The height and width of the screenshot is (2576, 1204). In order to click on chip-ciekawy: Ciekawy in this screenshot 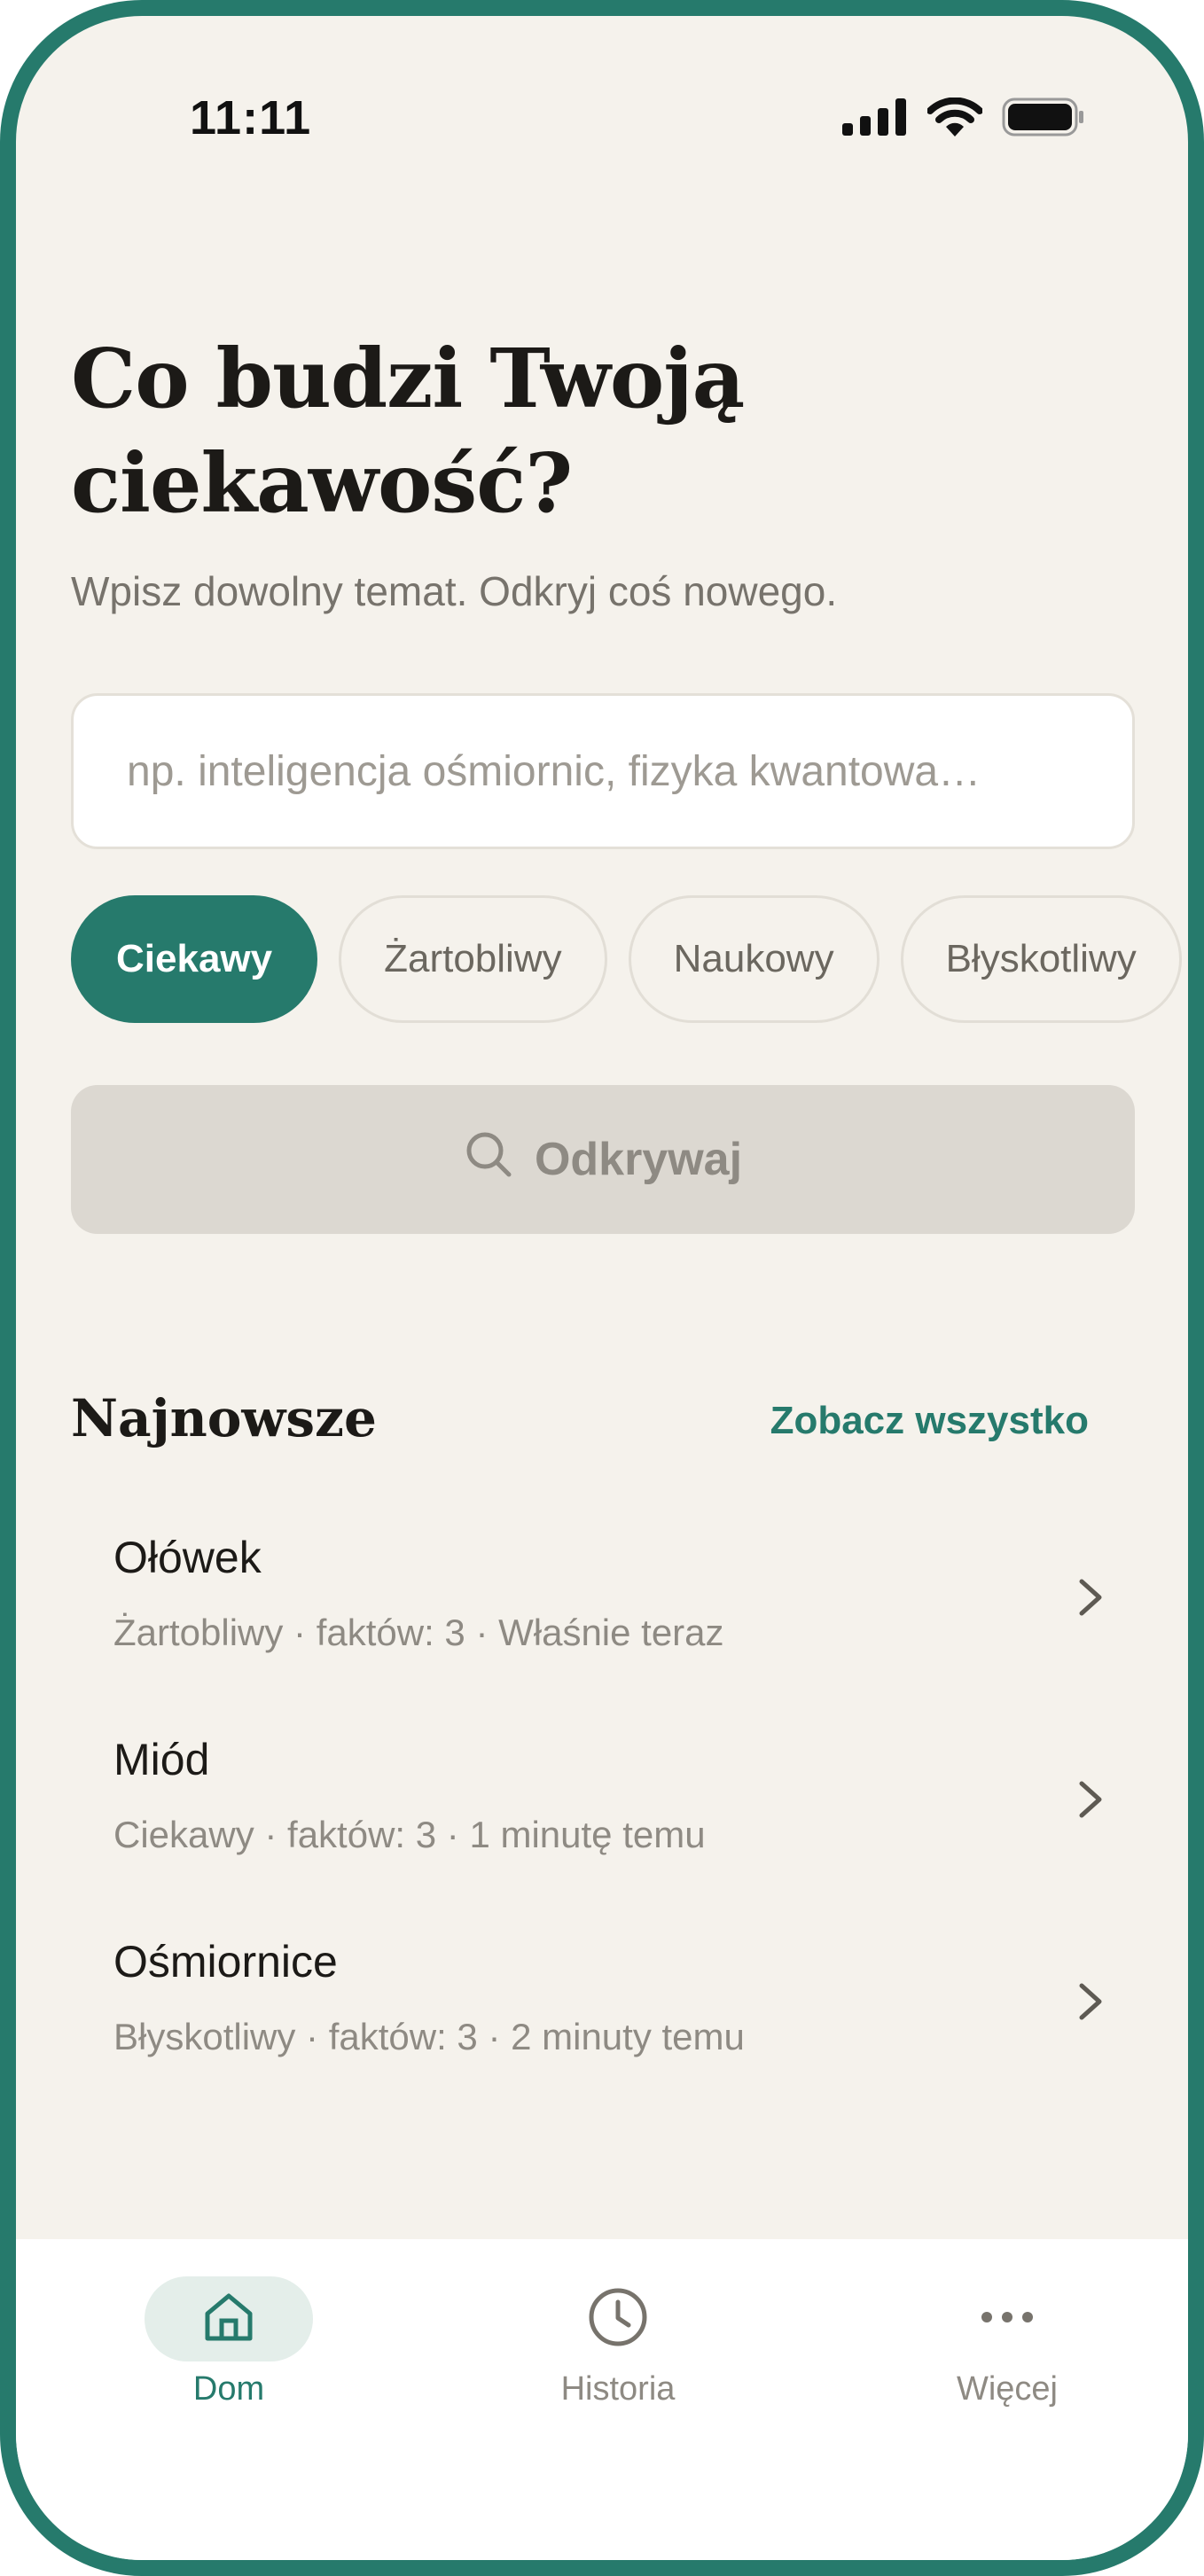, I will do `click(194, 959)`.